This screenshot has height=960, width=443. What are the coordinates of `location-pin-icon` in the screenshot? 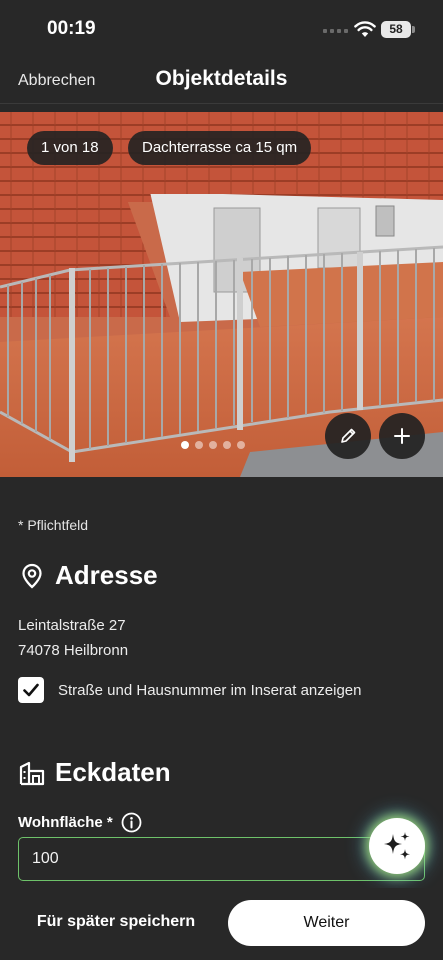 It's located at (32, 575).